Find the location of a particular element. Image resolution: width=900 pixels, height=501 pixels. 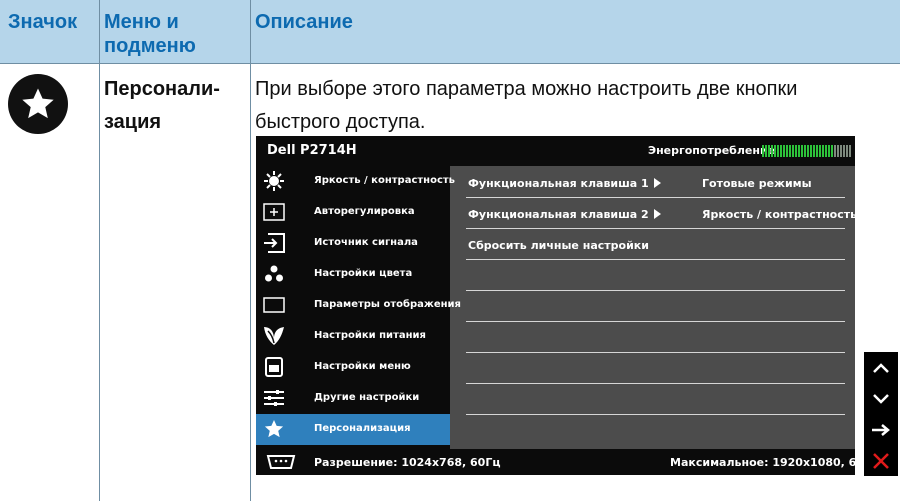

current-resolution: Разрешение: 1024x768, 60Гц is located at coordinates (407, 462).